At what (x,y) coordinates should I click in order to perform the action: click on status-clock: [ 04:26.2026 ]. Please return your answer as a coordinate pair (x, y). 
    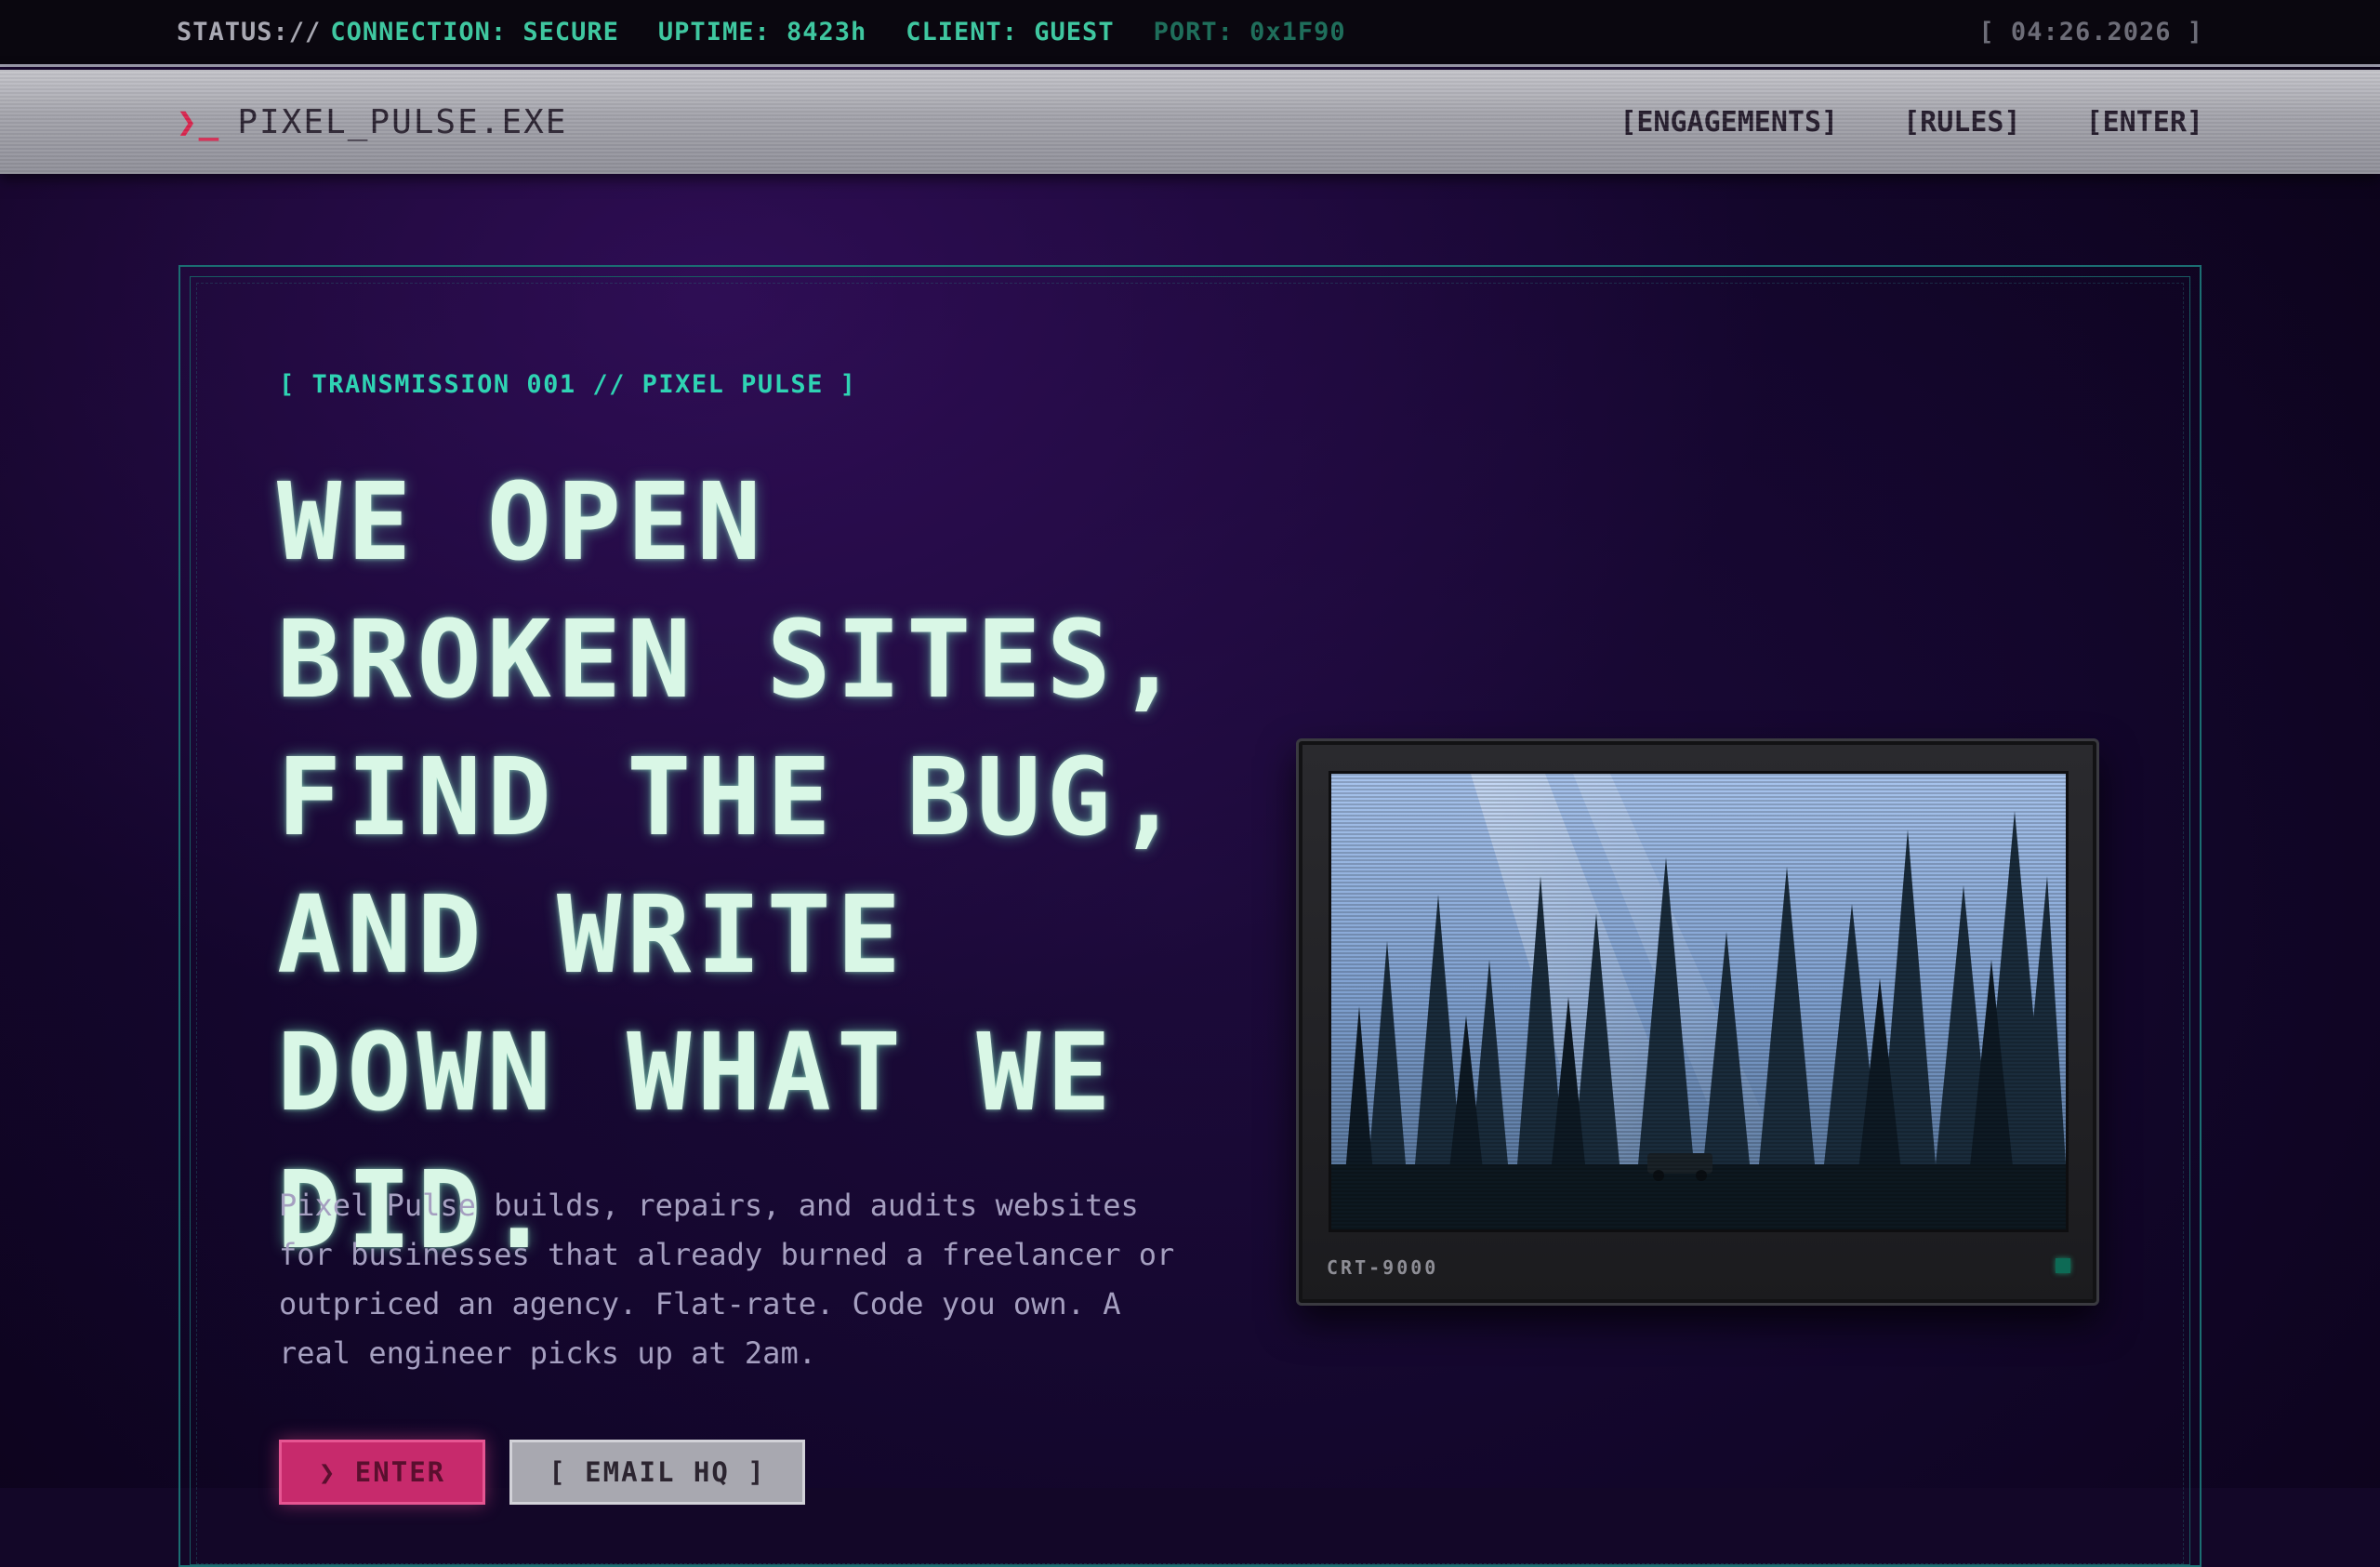
    Looking at the image, I should click on (2090, 32).